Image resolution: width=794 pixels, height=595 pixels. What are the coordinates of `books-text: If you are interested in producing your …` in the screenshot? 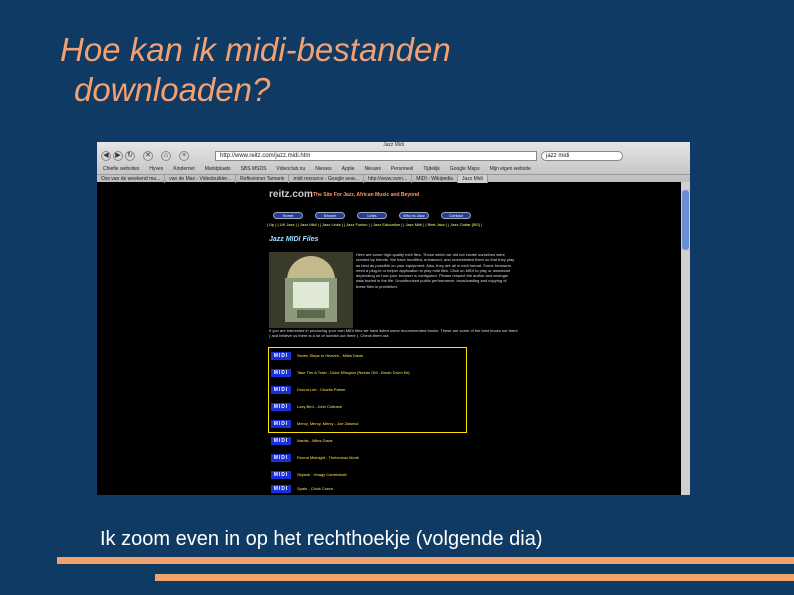 It's located at (393, 333).